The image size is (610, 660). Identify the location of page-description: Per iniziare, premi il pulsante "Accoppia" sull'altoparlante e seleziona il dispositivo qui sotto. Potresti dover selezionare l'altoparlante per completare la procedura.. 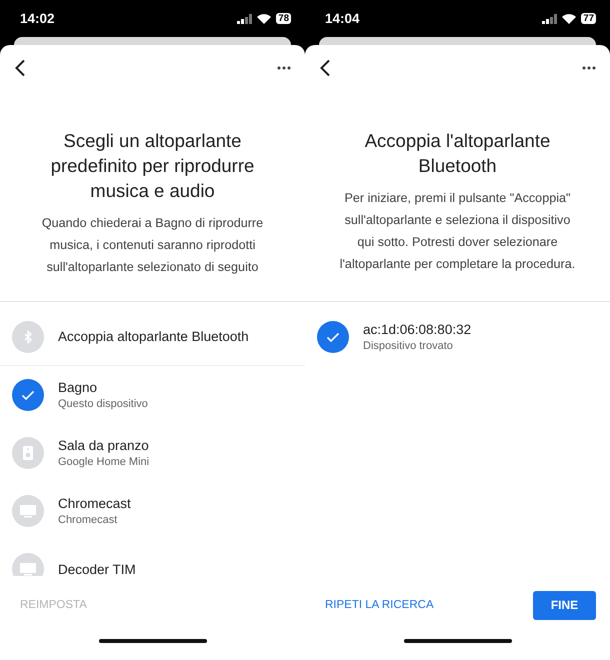
(457, 231).